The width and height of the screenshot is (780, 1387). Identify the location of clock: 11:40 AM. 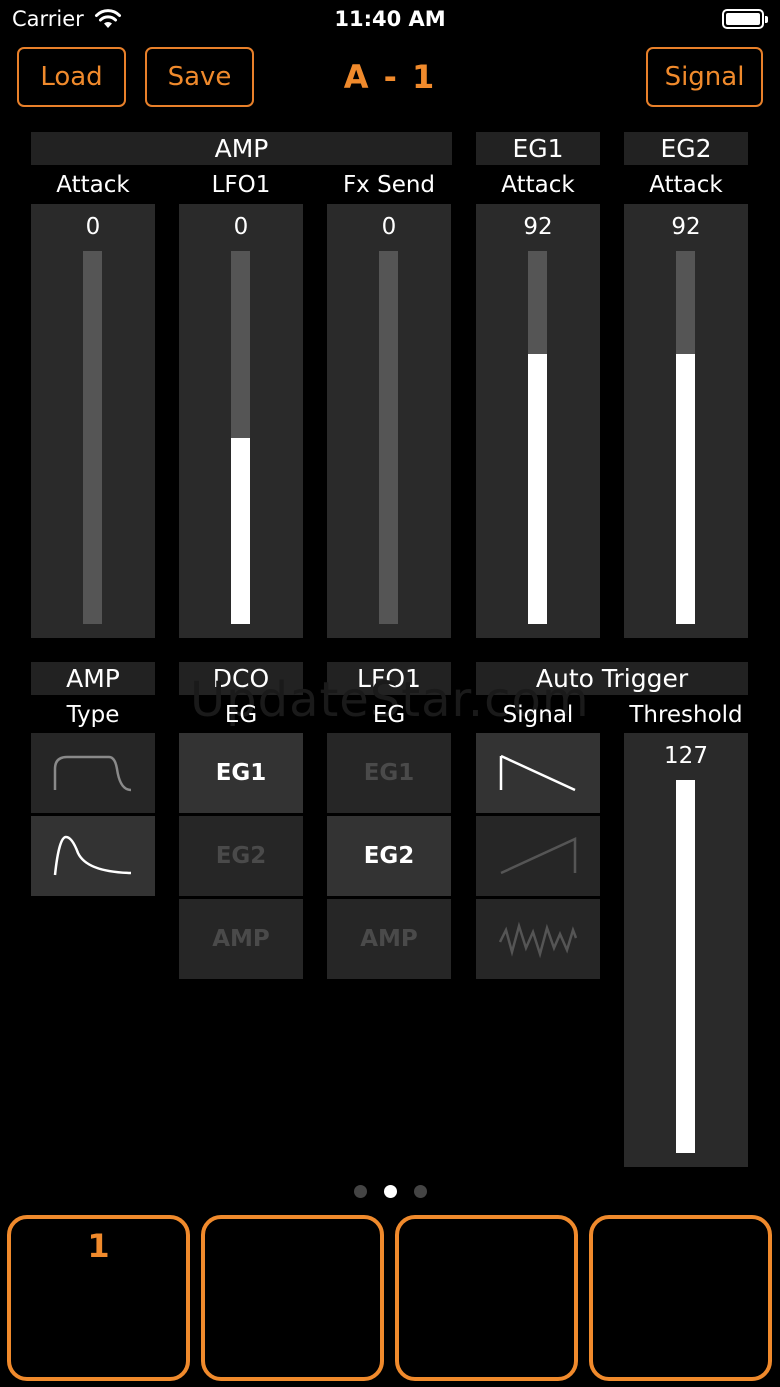
(390, 19).